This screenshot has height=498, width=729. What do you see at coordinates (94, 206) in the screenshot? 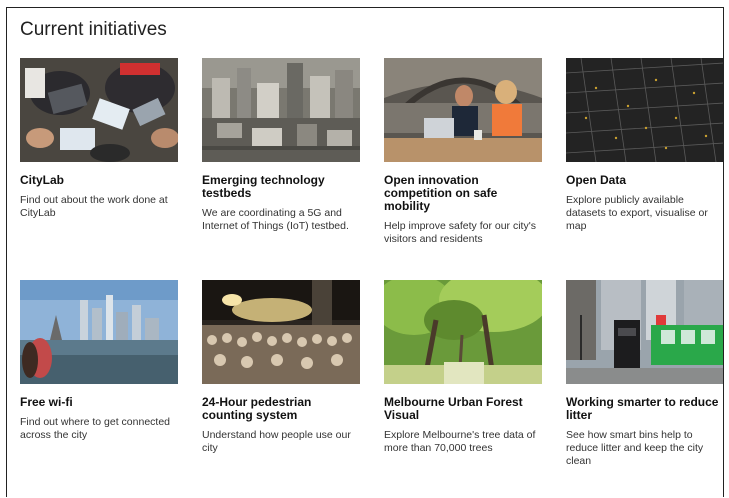
I see `card-description: Find out about the work done at CityLab` at bounding box center [94, 206].